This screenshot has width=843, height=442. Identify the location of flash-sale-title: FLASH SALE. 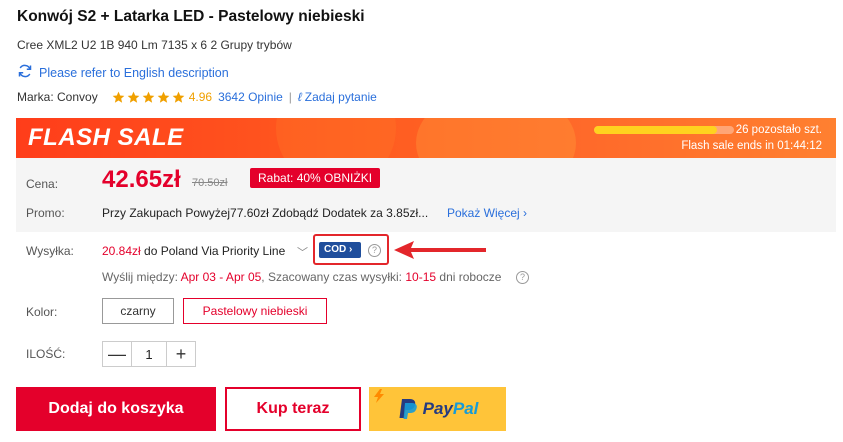
(106, 137).